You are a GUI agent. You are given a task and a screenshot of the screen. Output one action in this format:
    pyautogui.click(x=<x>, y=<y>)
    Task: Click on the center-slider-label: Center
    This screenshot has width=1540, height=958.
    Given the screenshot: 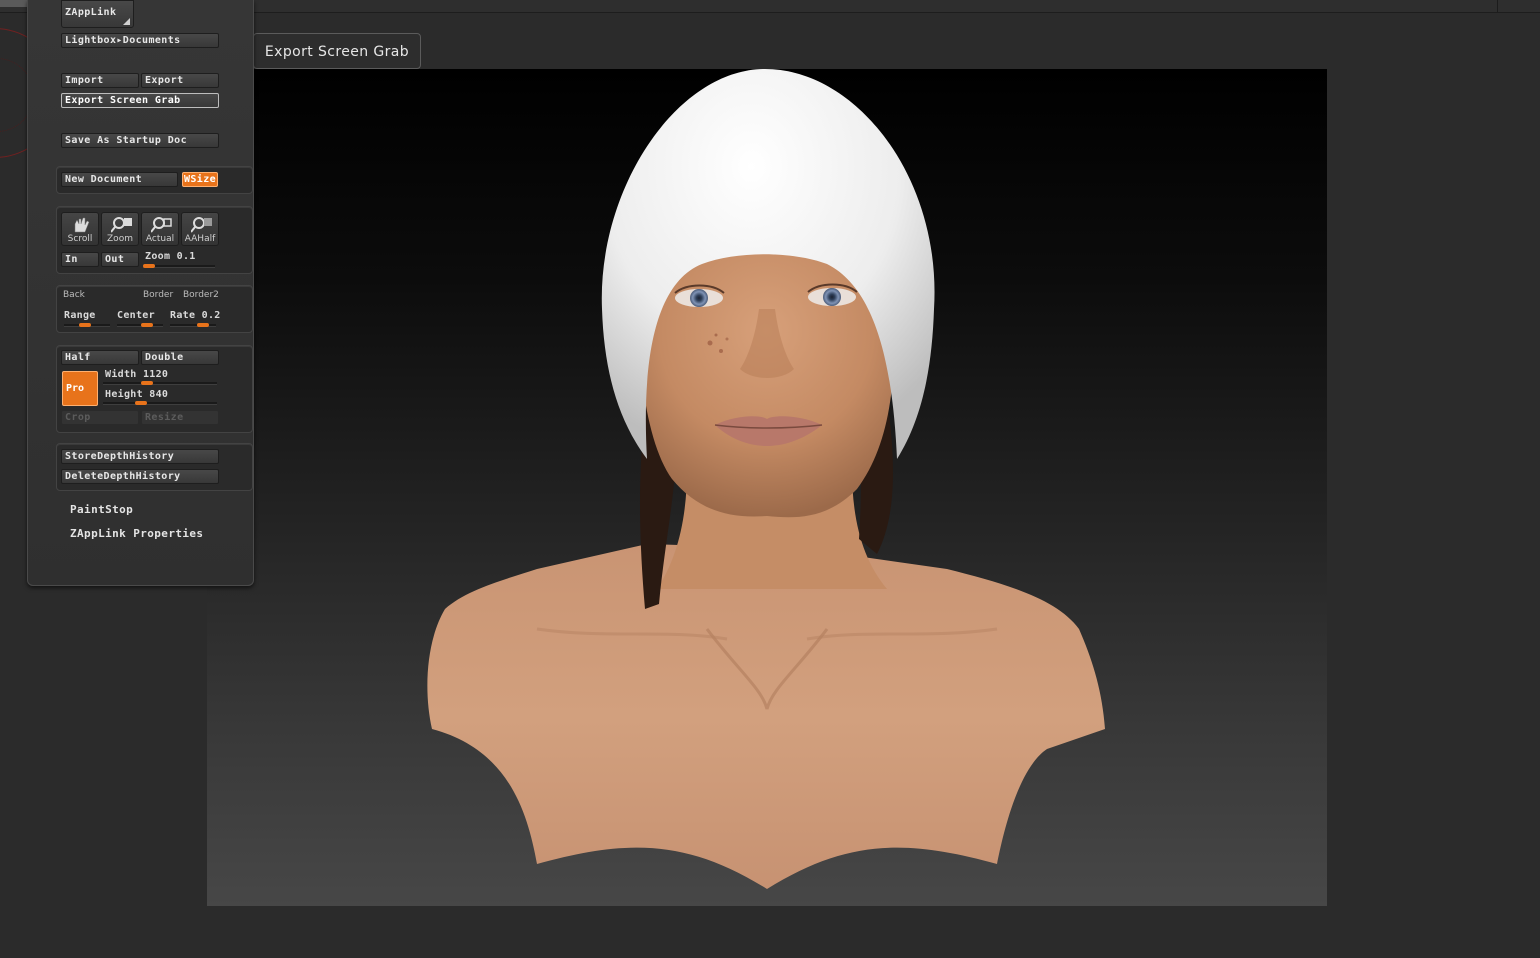 What is the action you would take?
    pyautogui.click(x=136, y=315)
    